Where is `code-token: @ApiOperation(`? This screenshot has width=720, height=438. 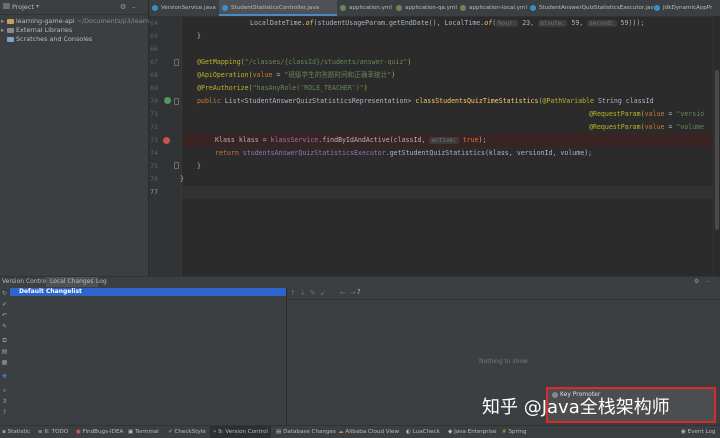 code-token: @ApiOperation( is located at coordinates (225, 75).